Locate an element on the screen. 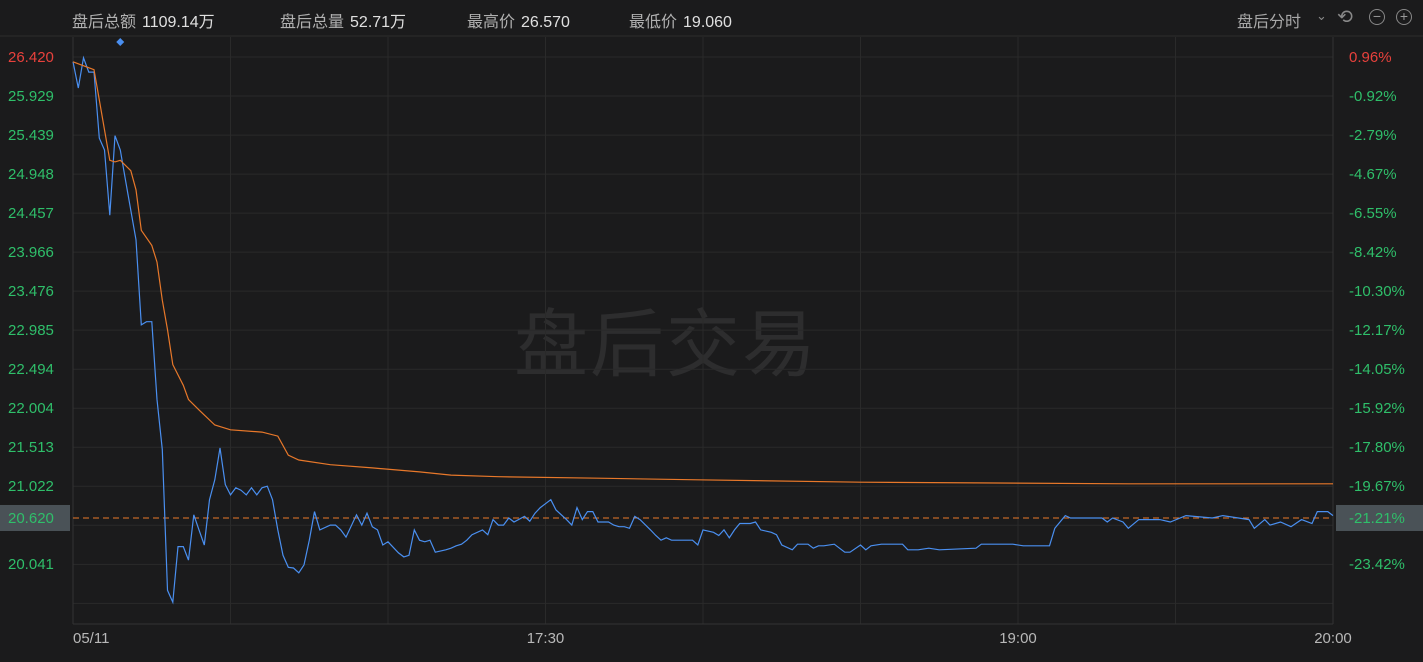  x-tick-label: 20:00 is located at coordinates (1333, 638).